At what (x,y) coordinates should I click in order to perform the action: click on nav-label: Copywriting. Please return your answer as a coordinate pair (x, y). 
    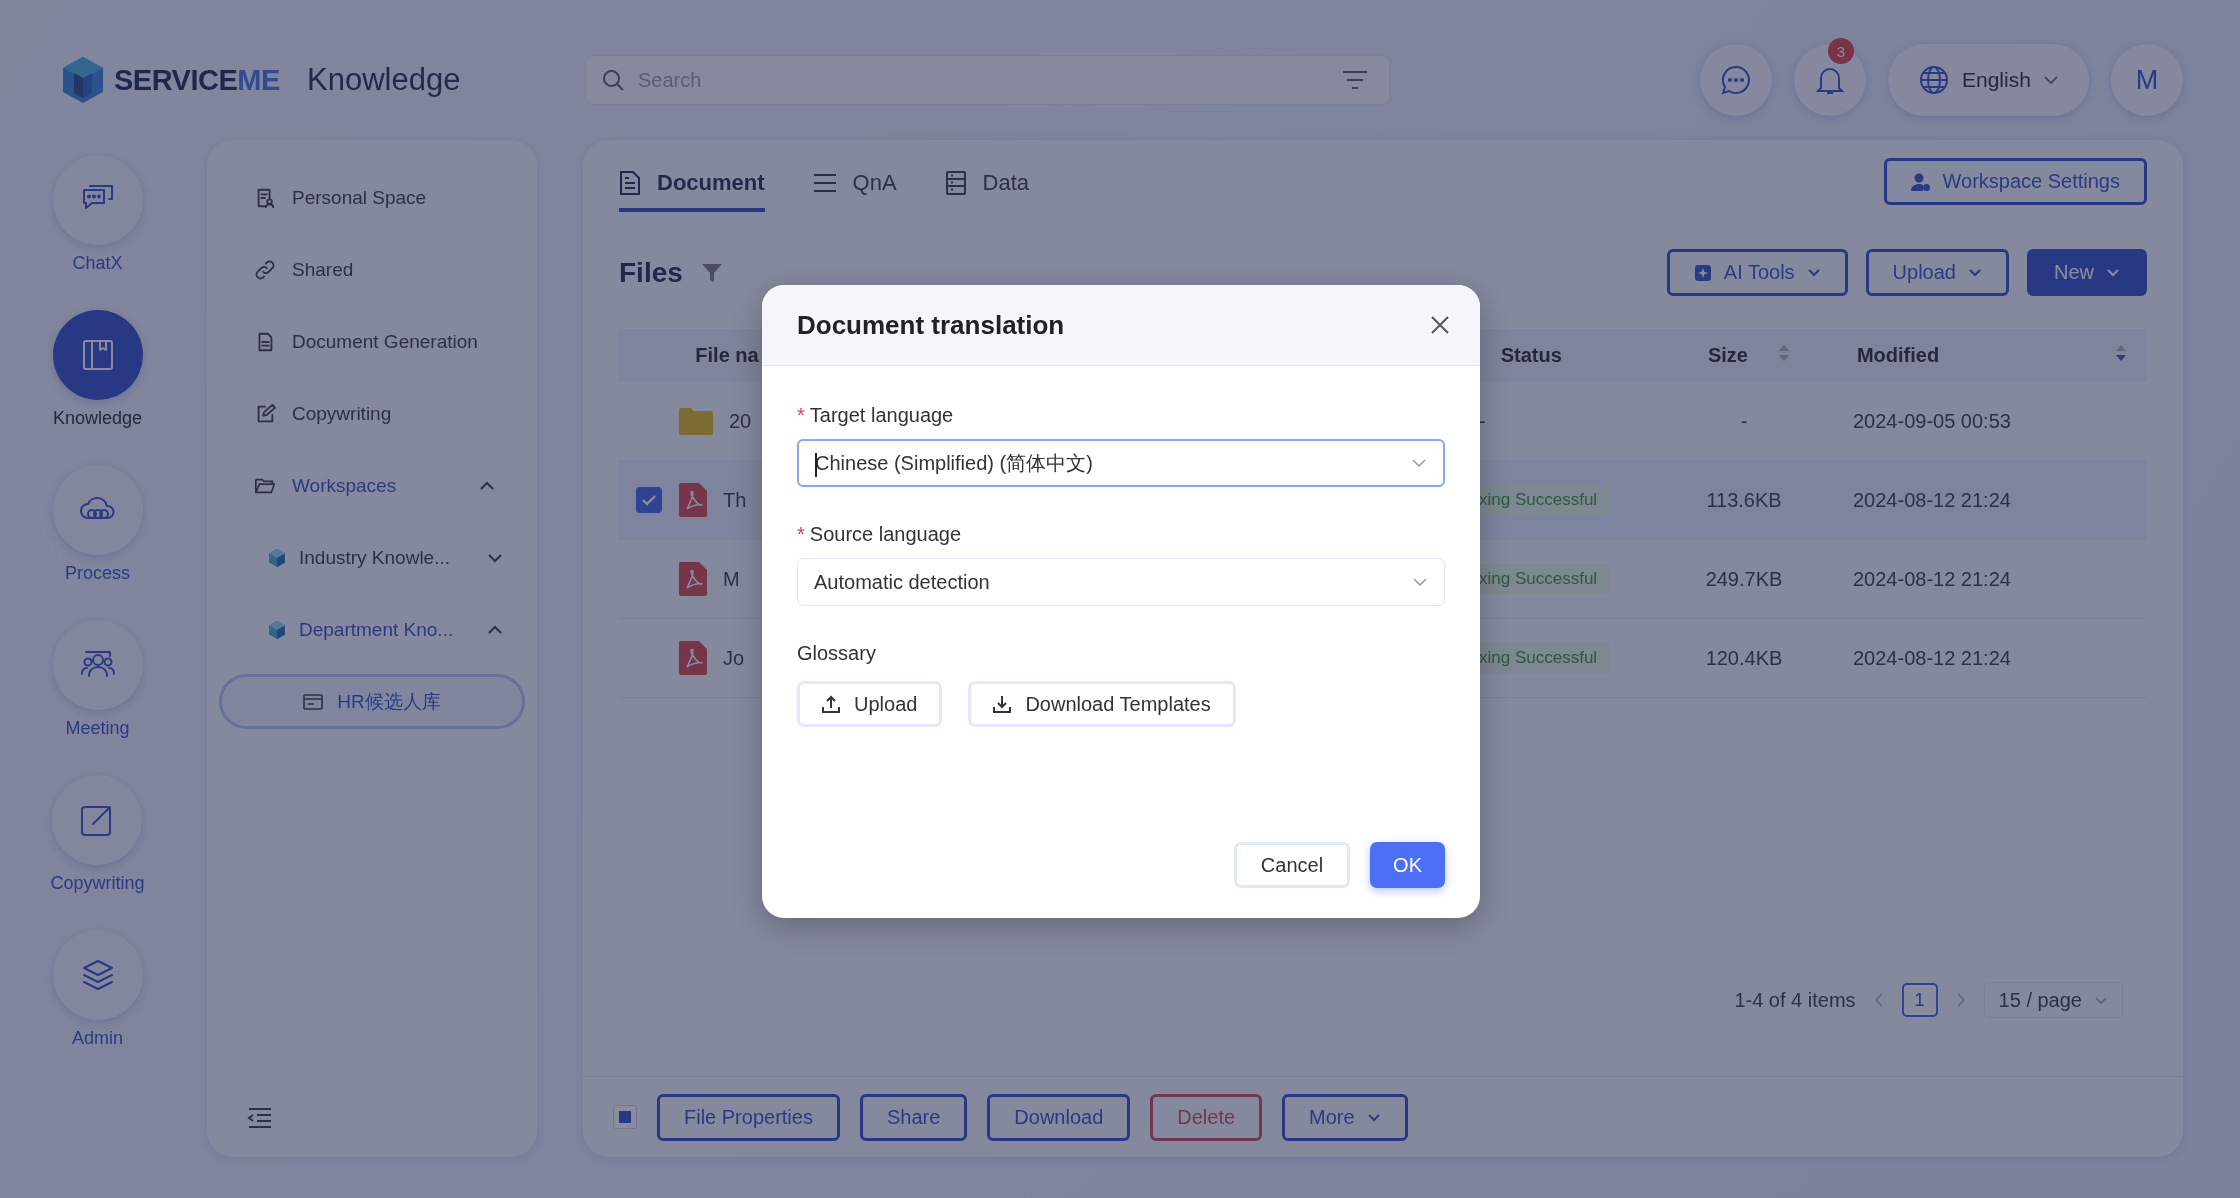
    Looking at the image, I should click on (97, 883).